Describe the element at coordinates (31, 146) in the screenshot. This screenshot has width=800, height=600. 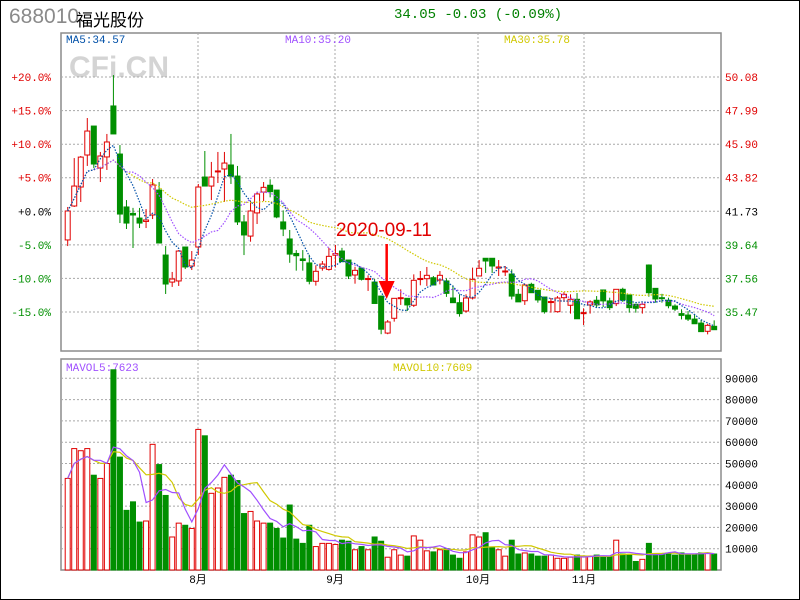
I see `percent-tick-label: +10.0%` at that location.